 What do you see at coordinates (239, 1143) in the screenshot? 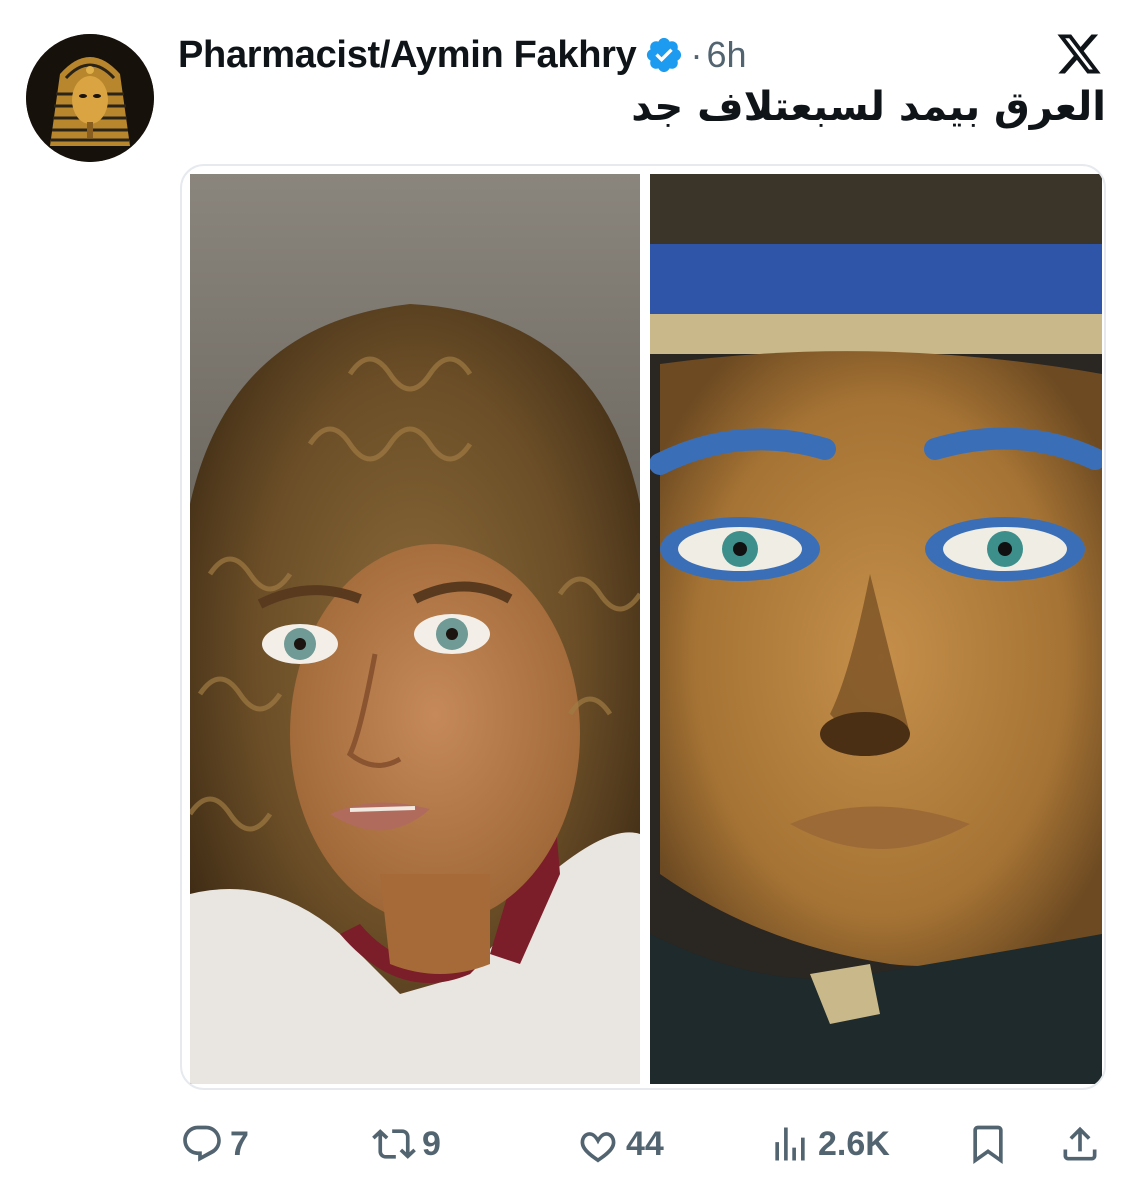
I see `reply-count: 7` at bounding box center [239, 1143].